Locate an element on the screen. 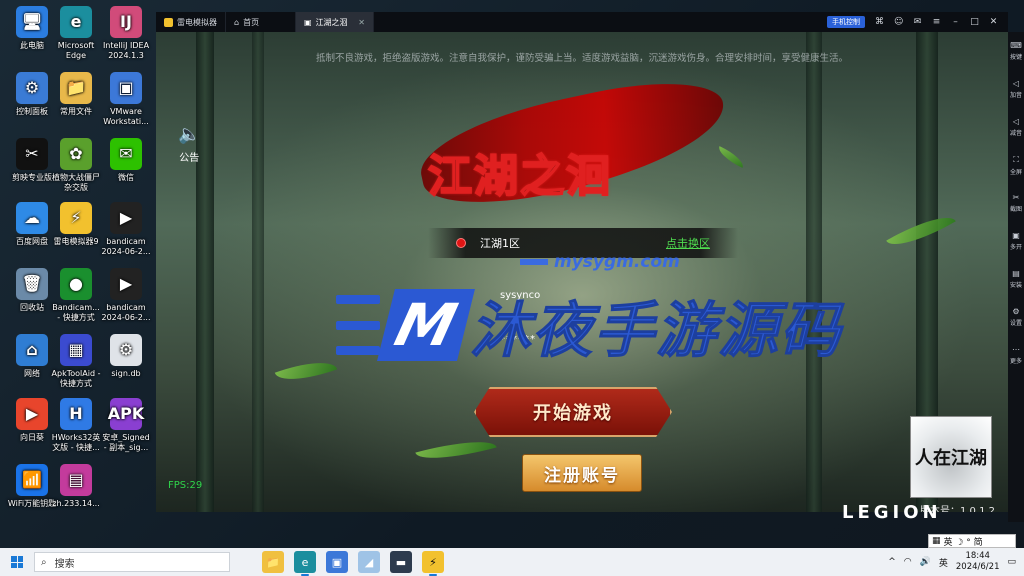  app-icon: ● is located at coordinates (76, 284).